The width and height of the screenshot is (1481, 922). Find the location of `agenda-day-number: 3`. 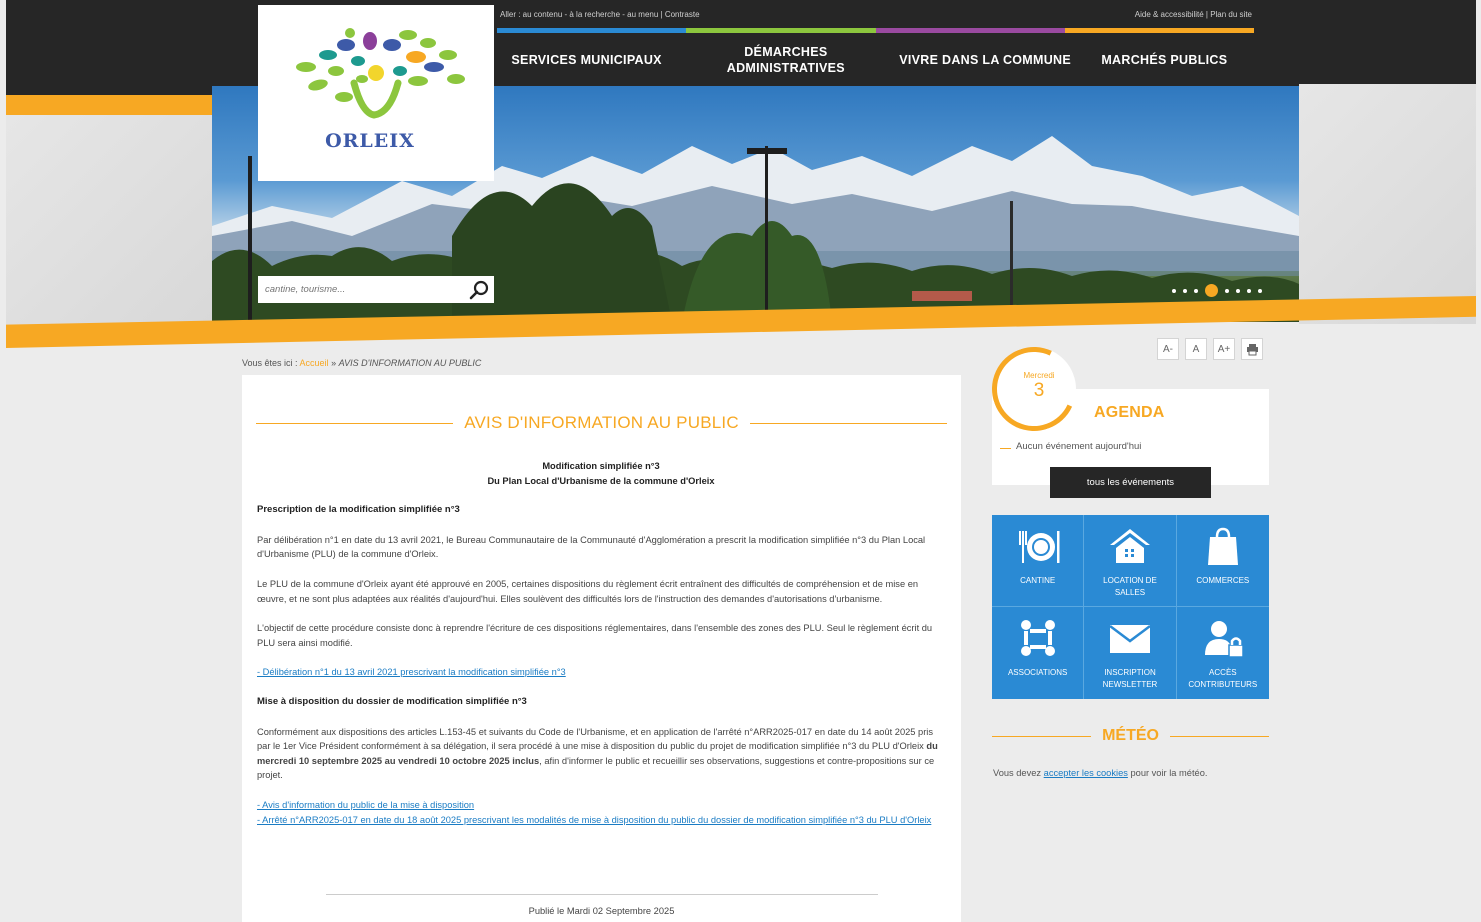

agenda-day-number: 3 is located at coordinates (1039, 390).